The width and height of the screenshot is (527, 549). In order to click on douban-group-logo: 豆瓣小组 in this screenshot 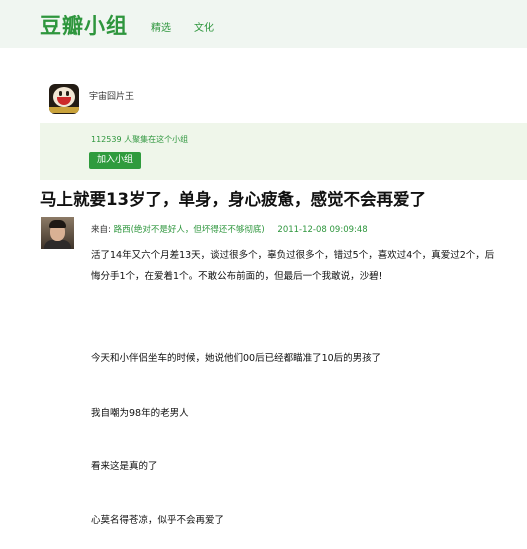, I will do `click(84, 25)`.